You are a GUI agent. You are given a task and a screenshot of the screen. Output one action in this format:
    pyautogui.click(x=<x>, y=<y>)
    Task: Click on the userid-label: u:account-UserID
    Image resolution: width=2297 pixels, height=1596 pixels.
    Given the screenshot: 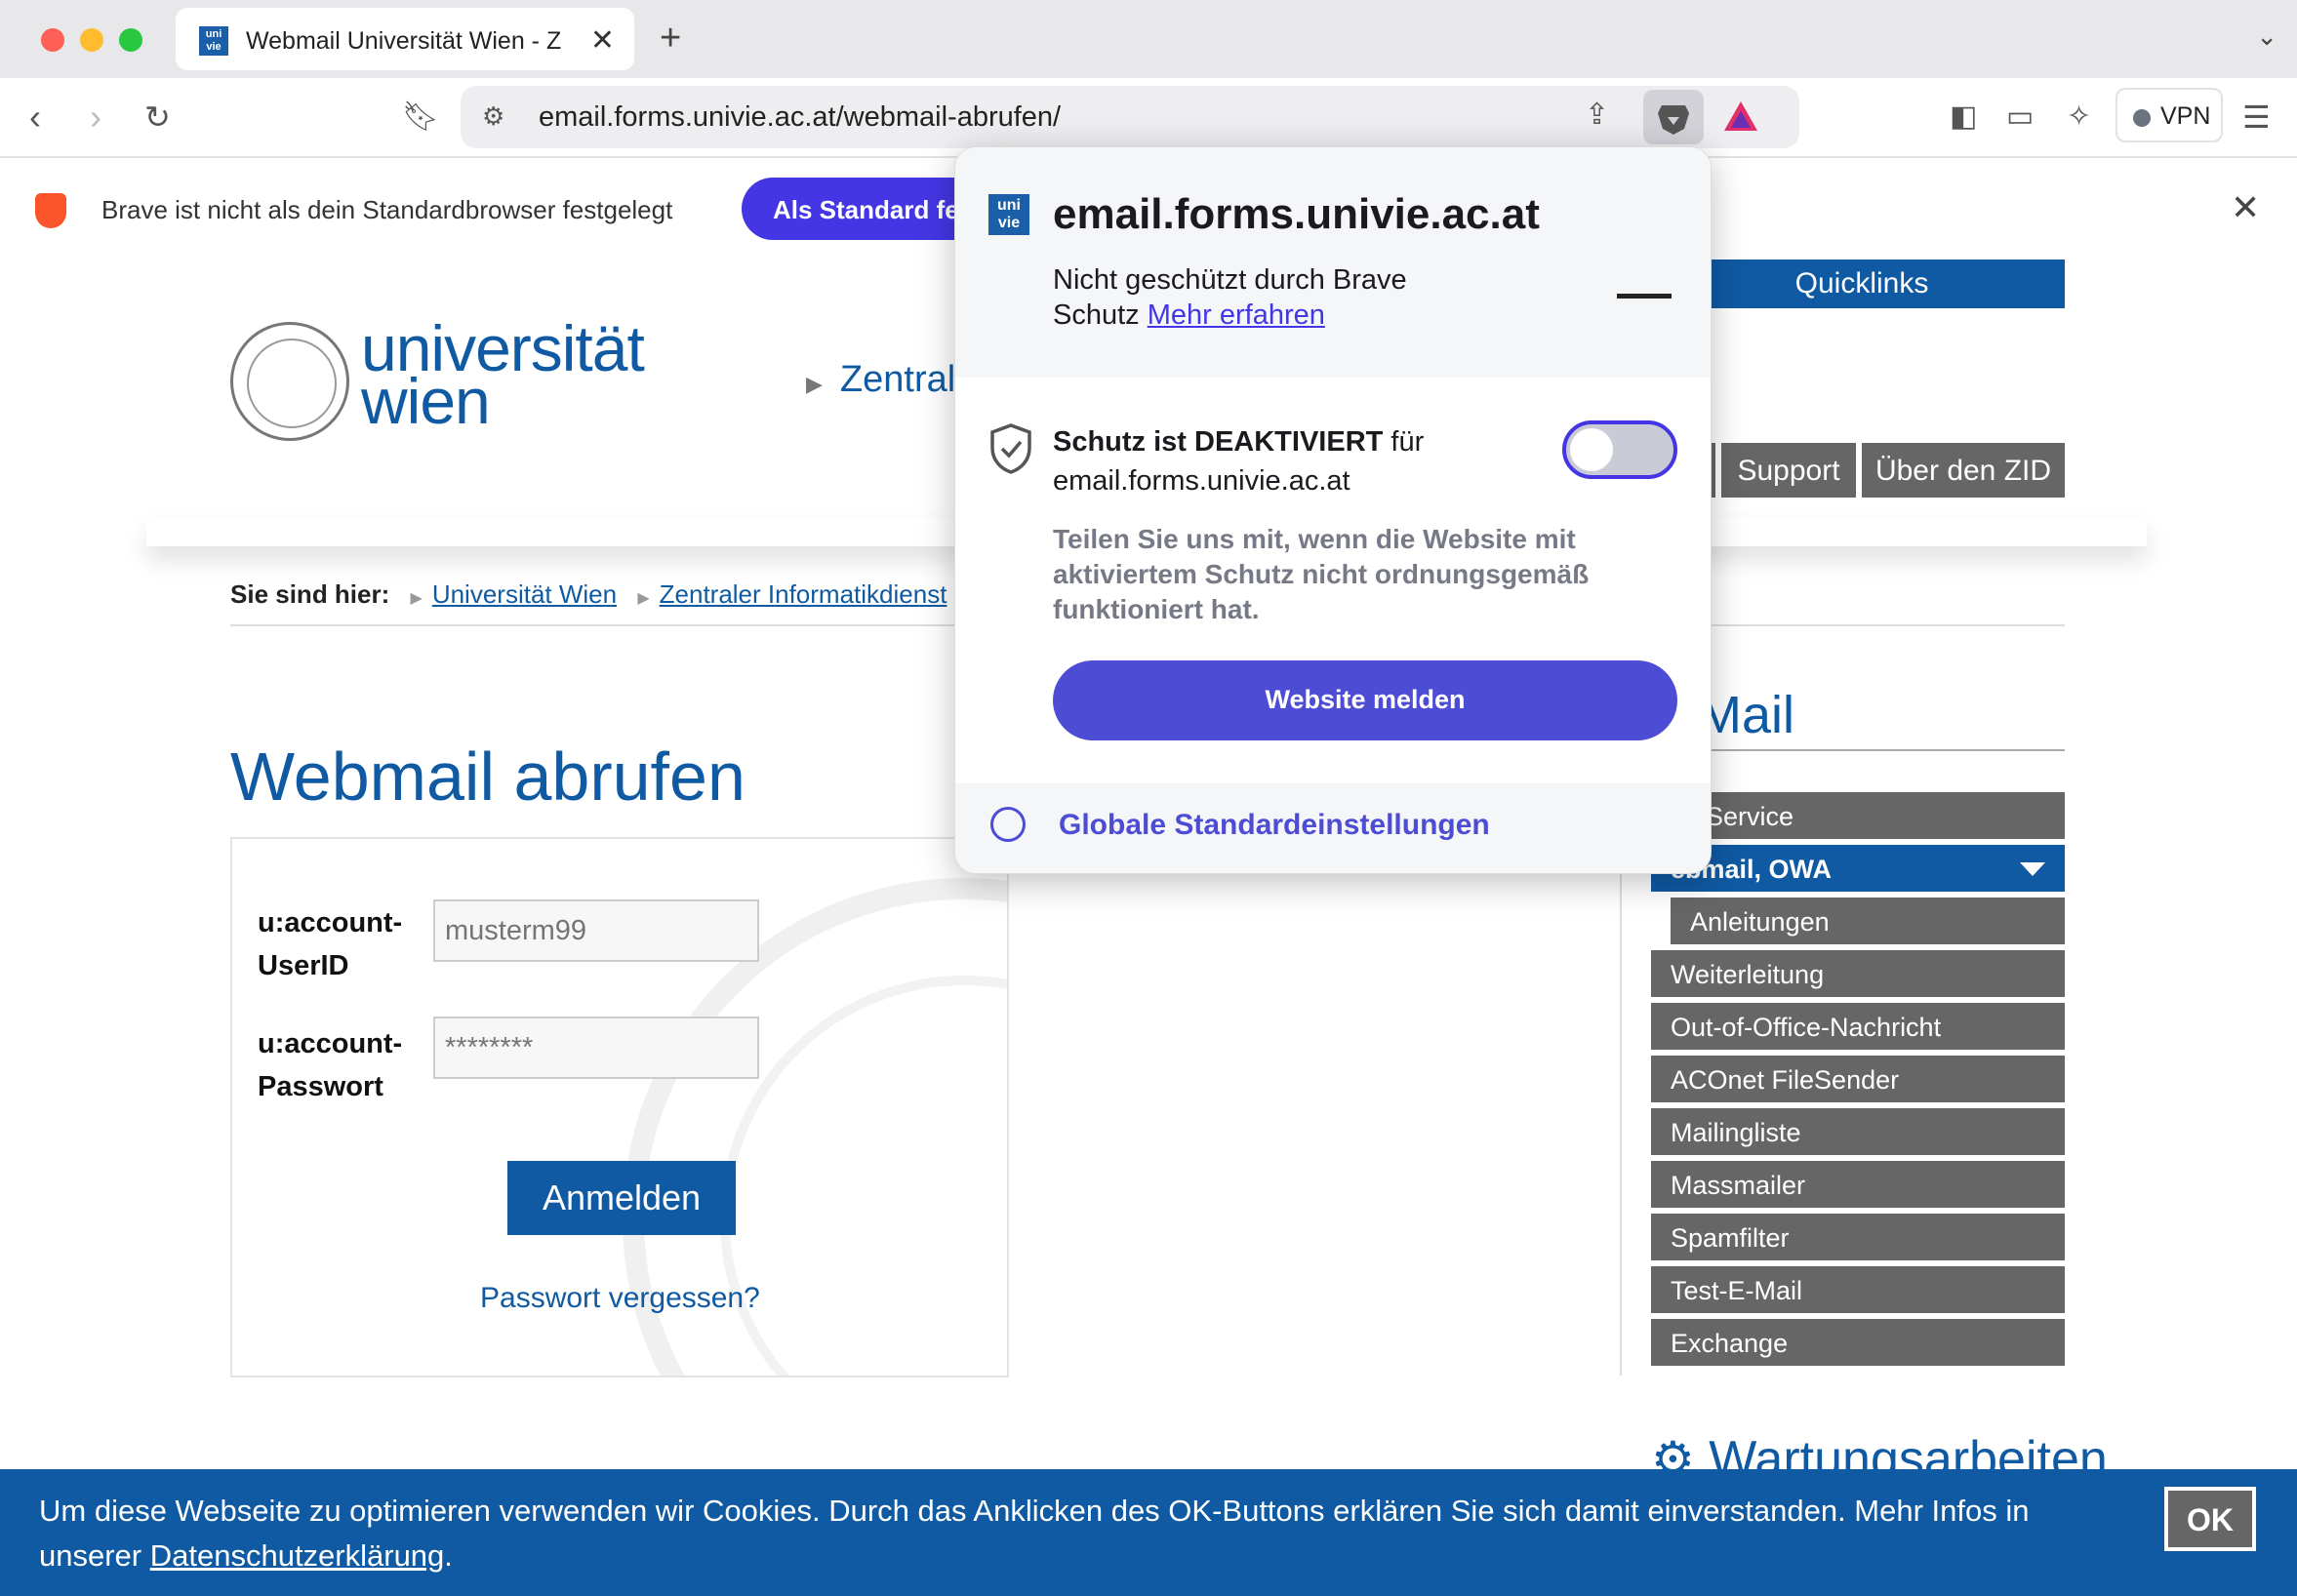 What is the action you would take?
    pyautogui.click(x=330, y=944)
    